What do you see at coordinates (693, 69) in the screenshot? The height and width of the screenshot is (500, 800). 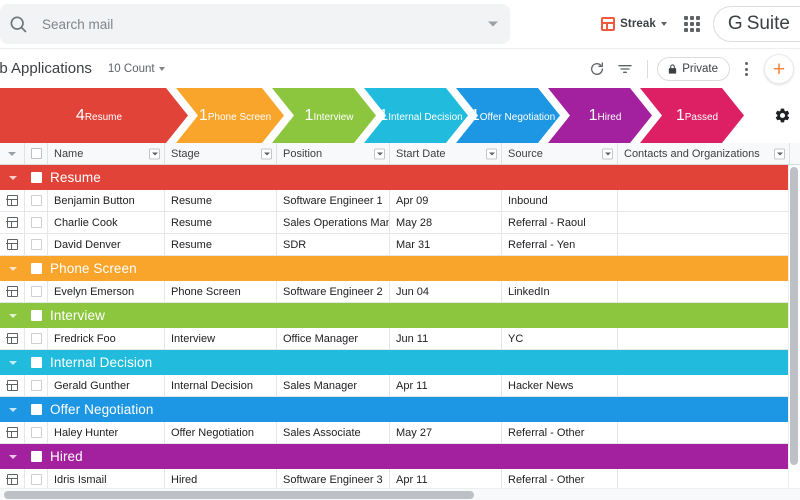 I see `privacy-button: Private` at bounding box center [693, 69].